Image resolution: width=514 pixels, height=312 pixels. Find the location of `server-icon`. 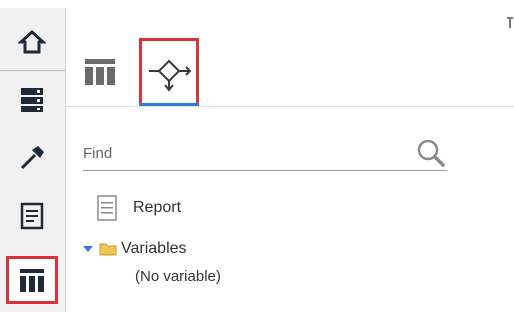

server-icon is located at coordinates (32, 100).